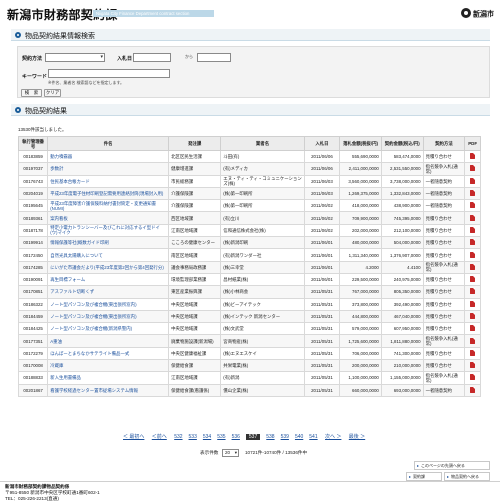  What do you see at coordinates (424, 476) in the screenshot?
I see `contract-top-link: 契約課` at bounding box center [424, 476].